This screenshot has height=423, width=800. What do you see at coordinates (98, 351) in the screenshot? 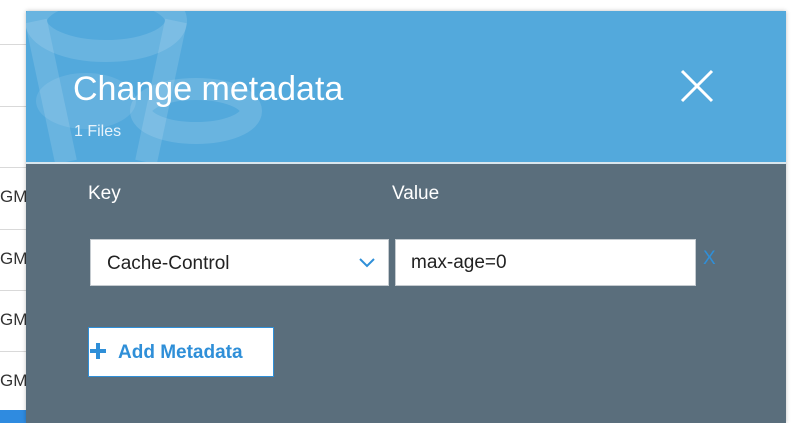
I see `plus-icon` at bounding box center [98, 351].